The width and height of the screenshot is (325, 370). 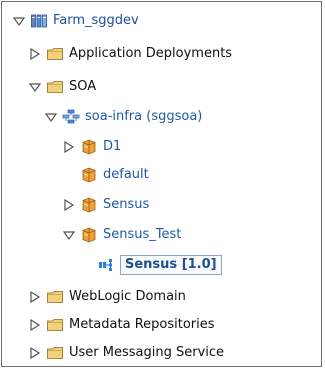 I want to click on farm-icon, so click(x=39, y=21).